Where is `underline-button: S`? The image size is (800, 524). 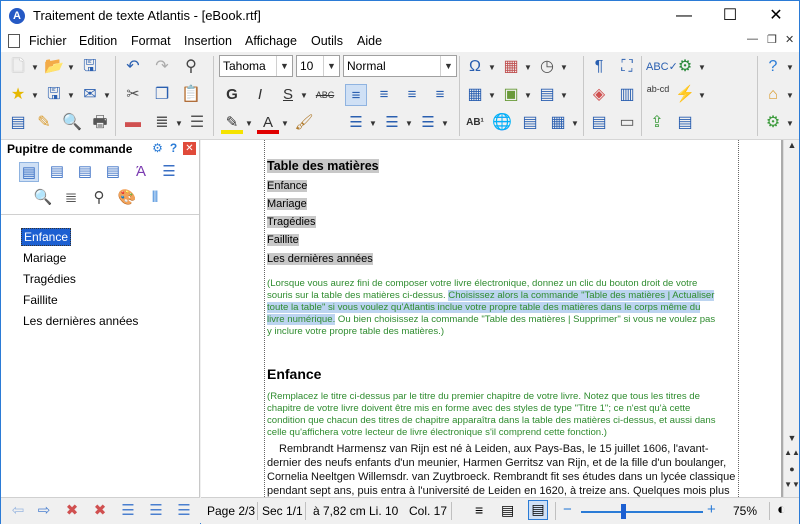 underline-button: S is located at coordinates (288, 95).